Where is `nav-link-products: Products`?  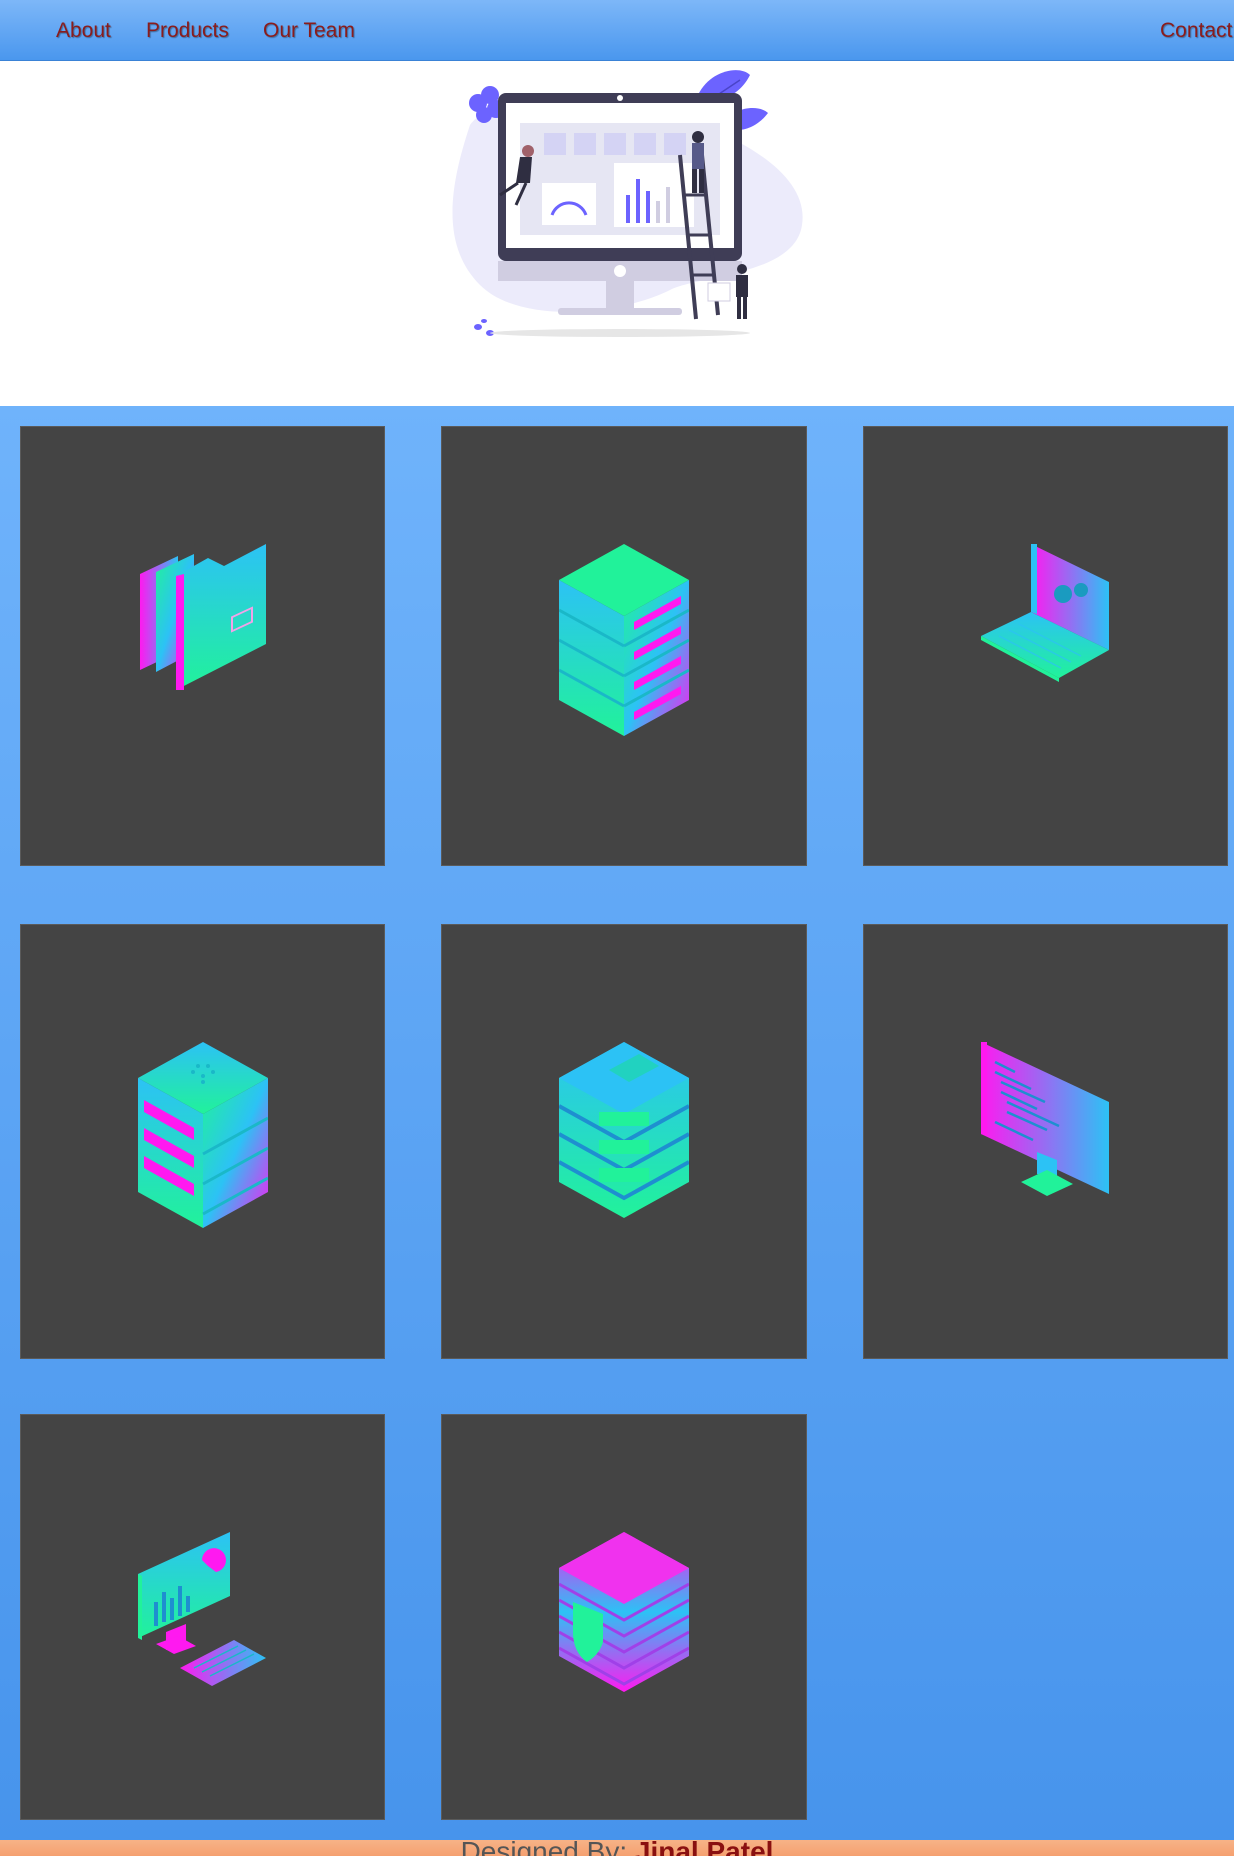 nav-link-products: Products is located at coordinates (187, 31).